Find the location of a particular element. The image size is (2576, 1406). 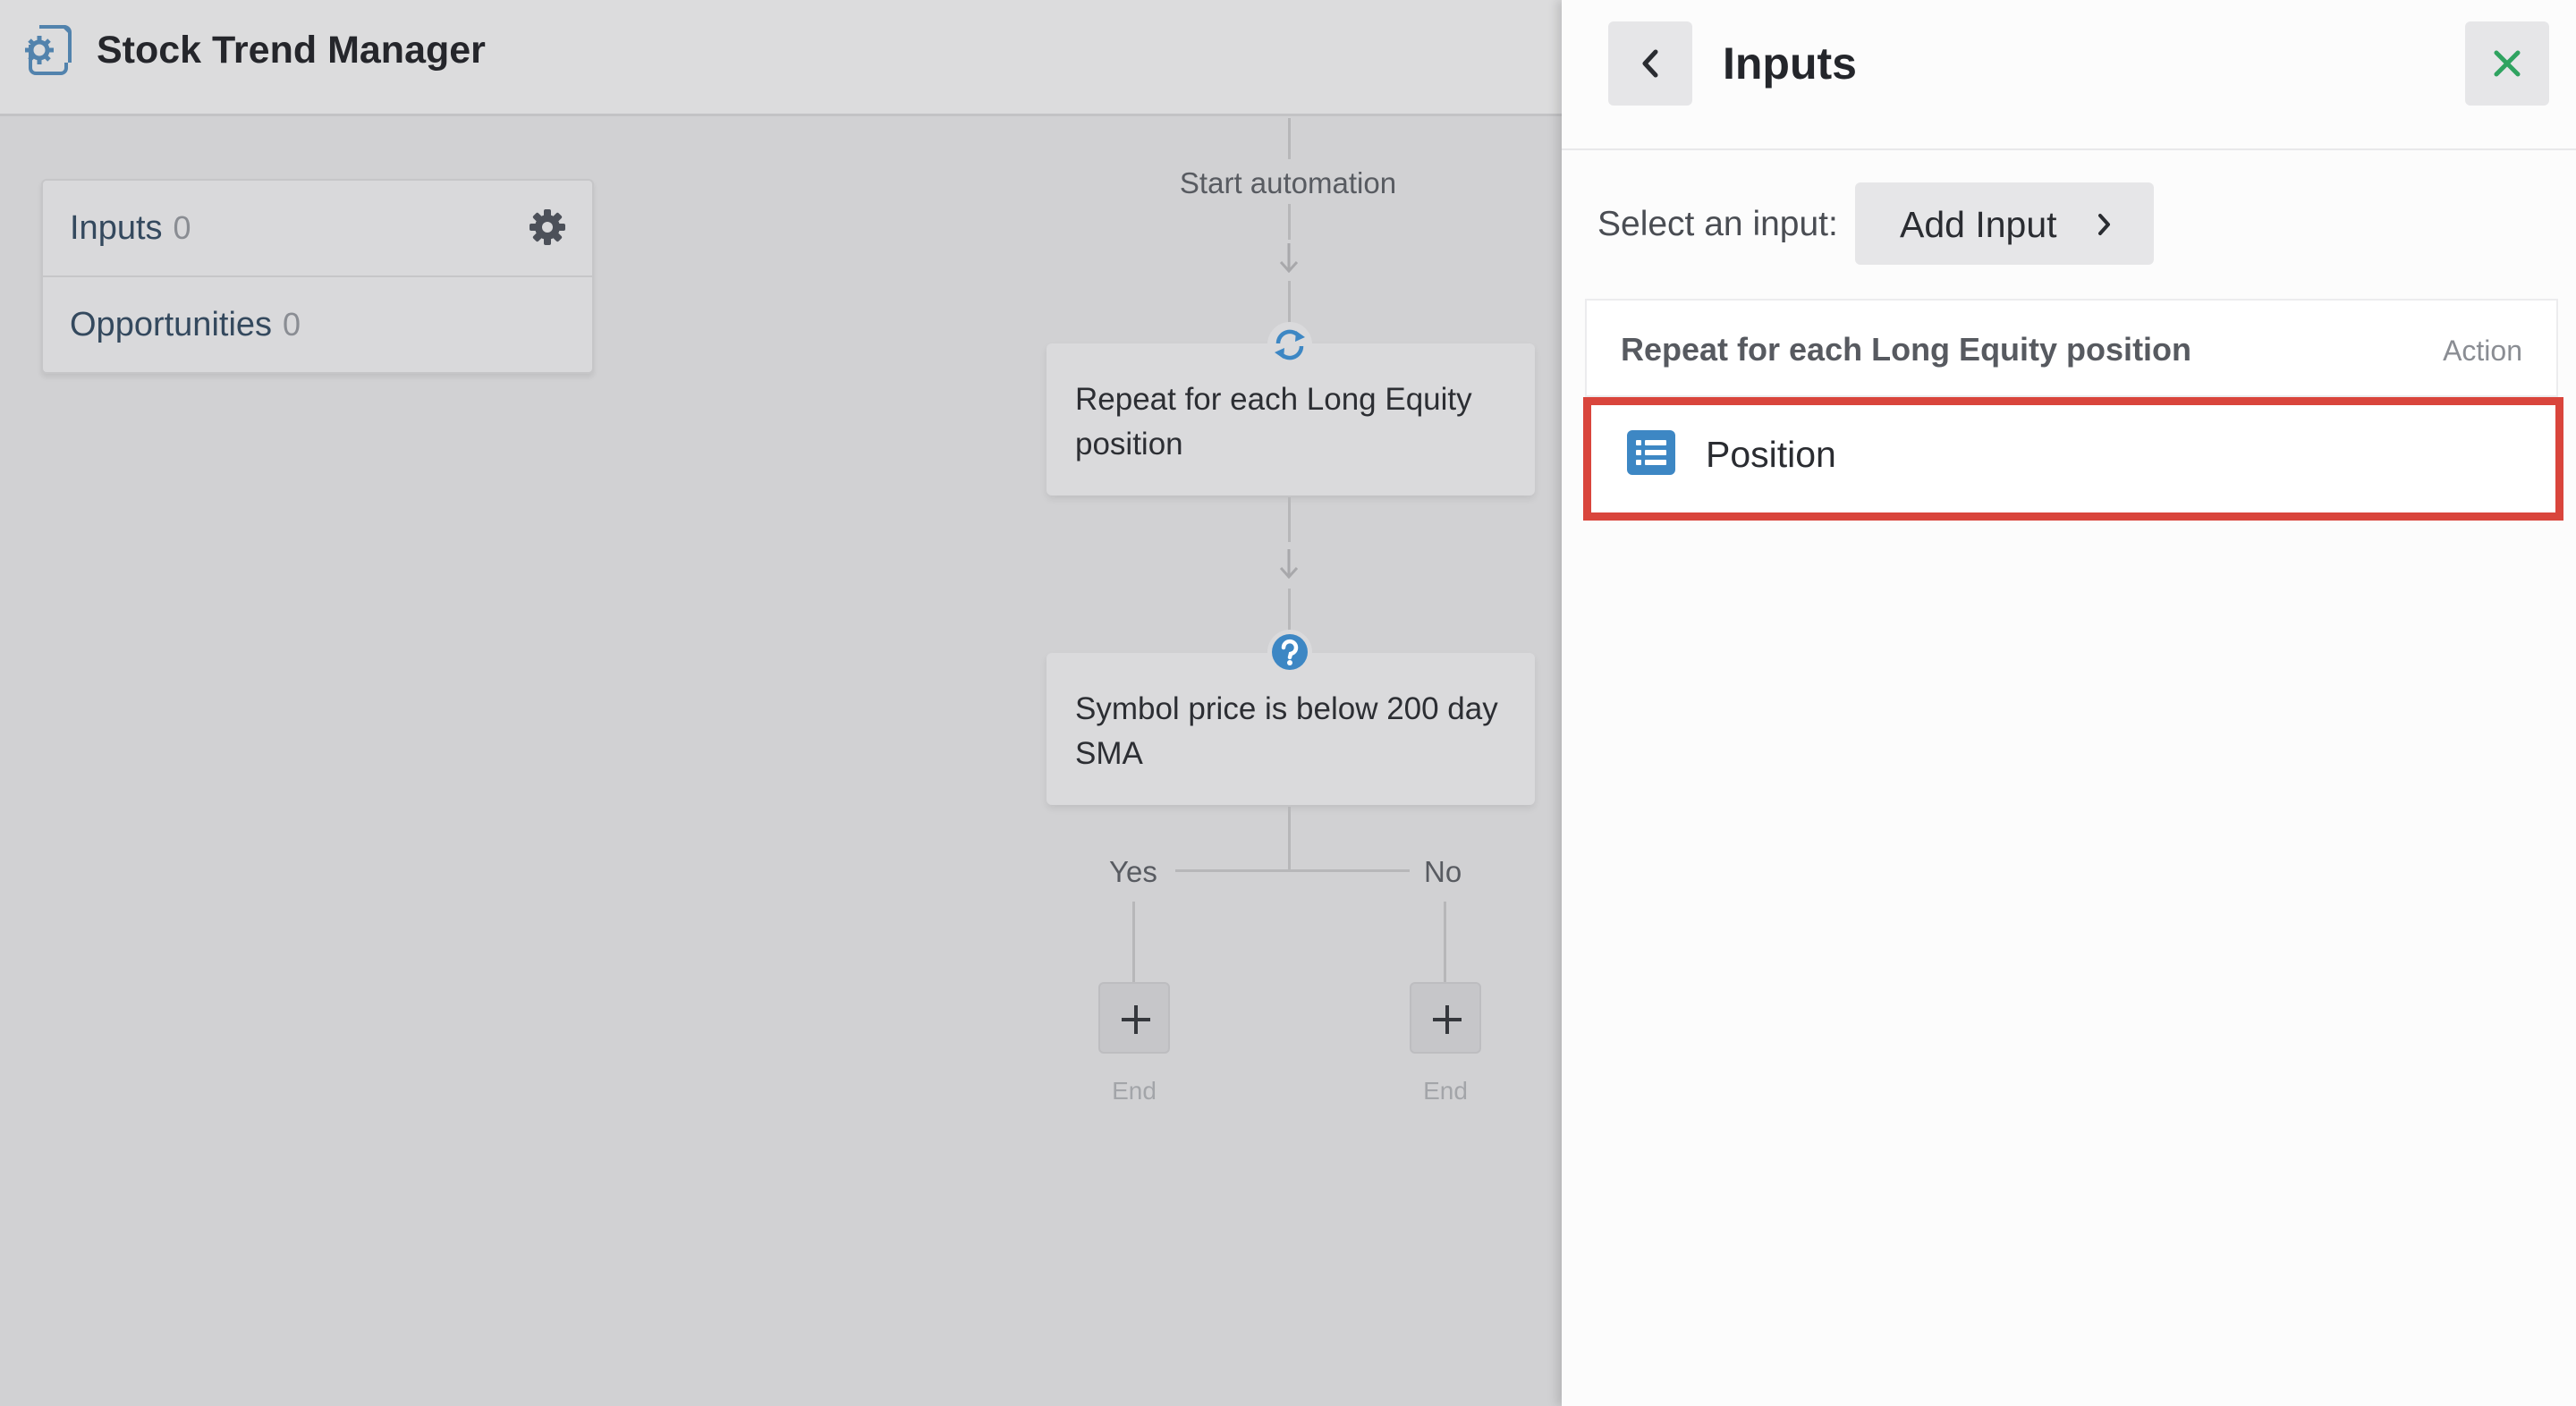

repeat-icon is located at coordinates (1290, 345).